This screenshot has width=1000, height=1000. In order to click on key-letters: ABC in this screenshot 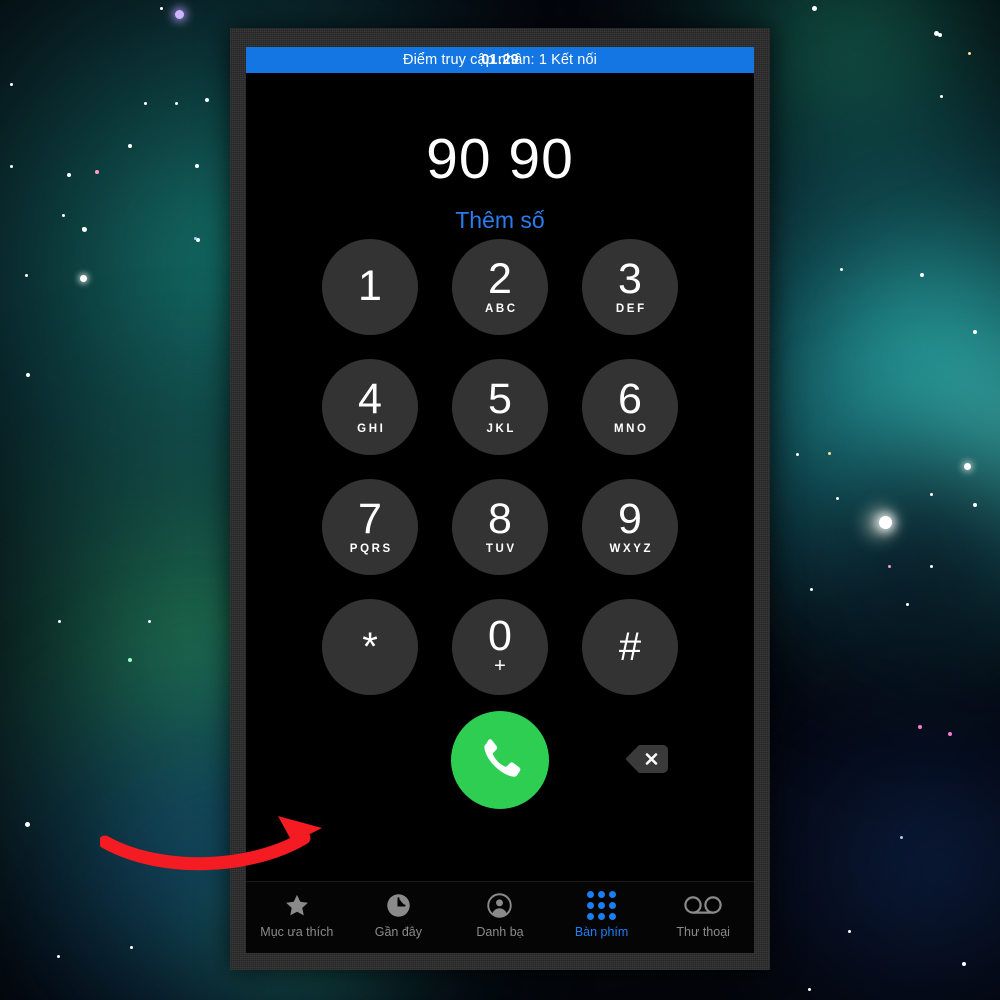, I will do `click(501, 308)`.